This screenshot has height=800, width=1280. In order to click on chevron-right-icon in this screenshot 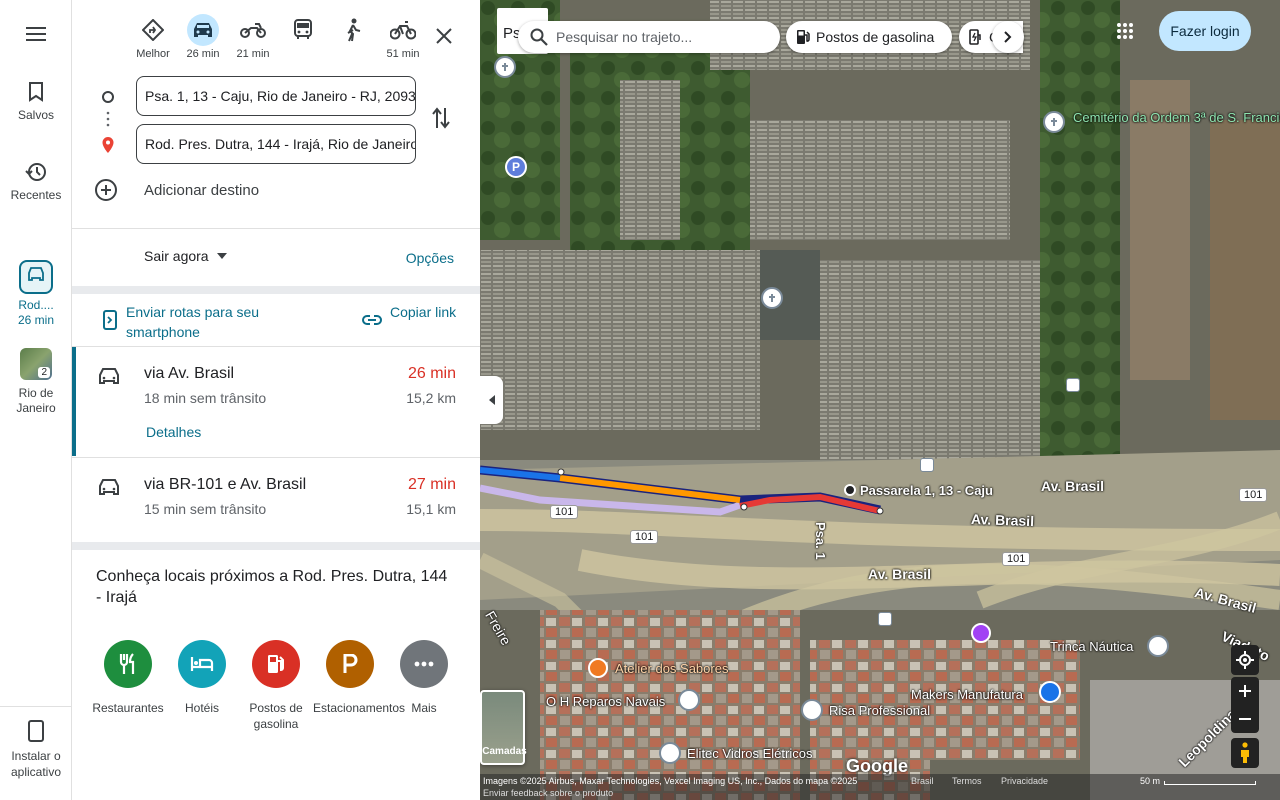, I will do `click(1008, 37)`.